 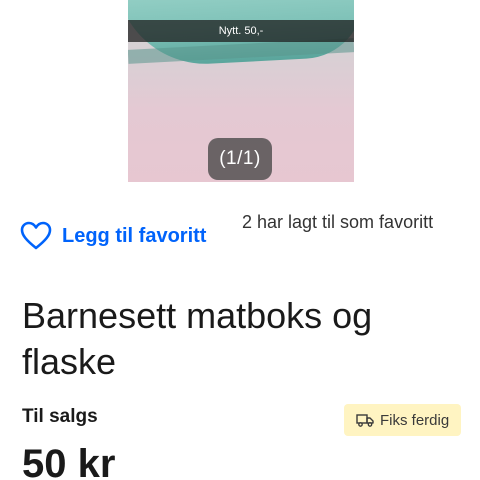 I want to click on listing-title: Barnesett matboks og flaske, so click(x=197, y=338).